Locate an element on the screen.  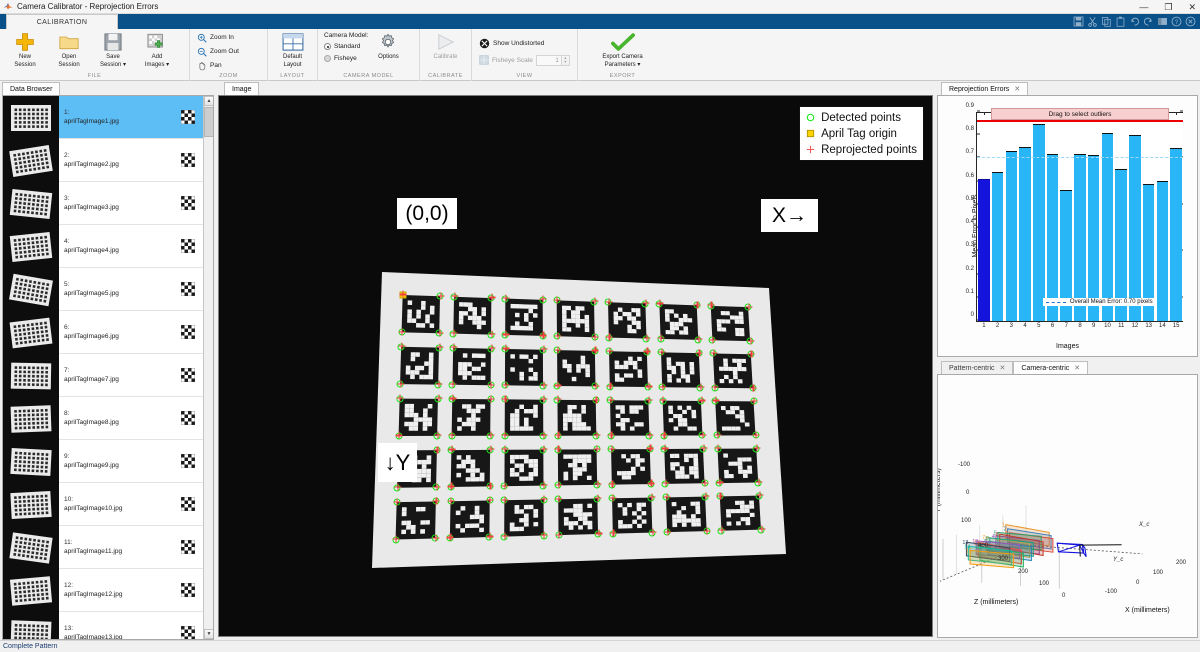
open-session-button: Open Session is located at coordinates (69, 50).